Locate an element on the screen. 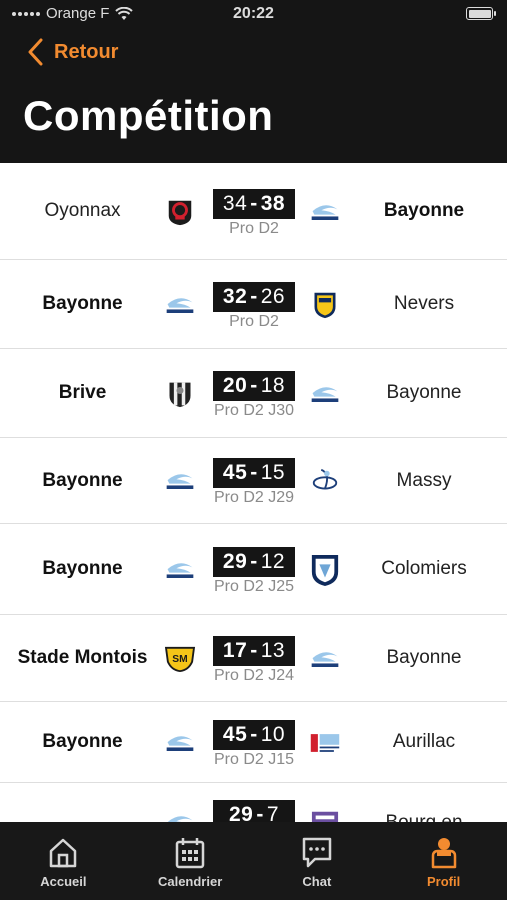 The height and width of the screenshot is (900, 507). calendar-icon is located at coordinates (190, 853).